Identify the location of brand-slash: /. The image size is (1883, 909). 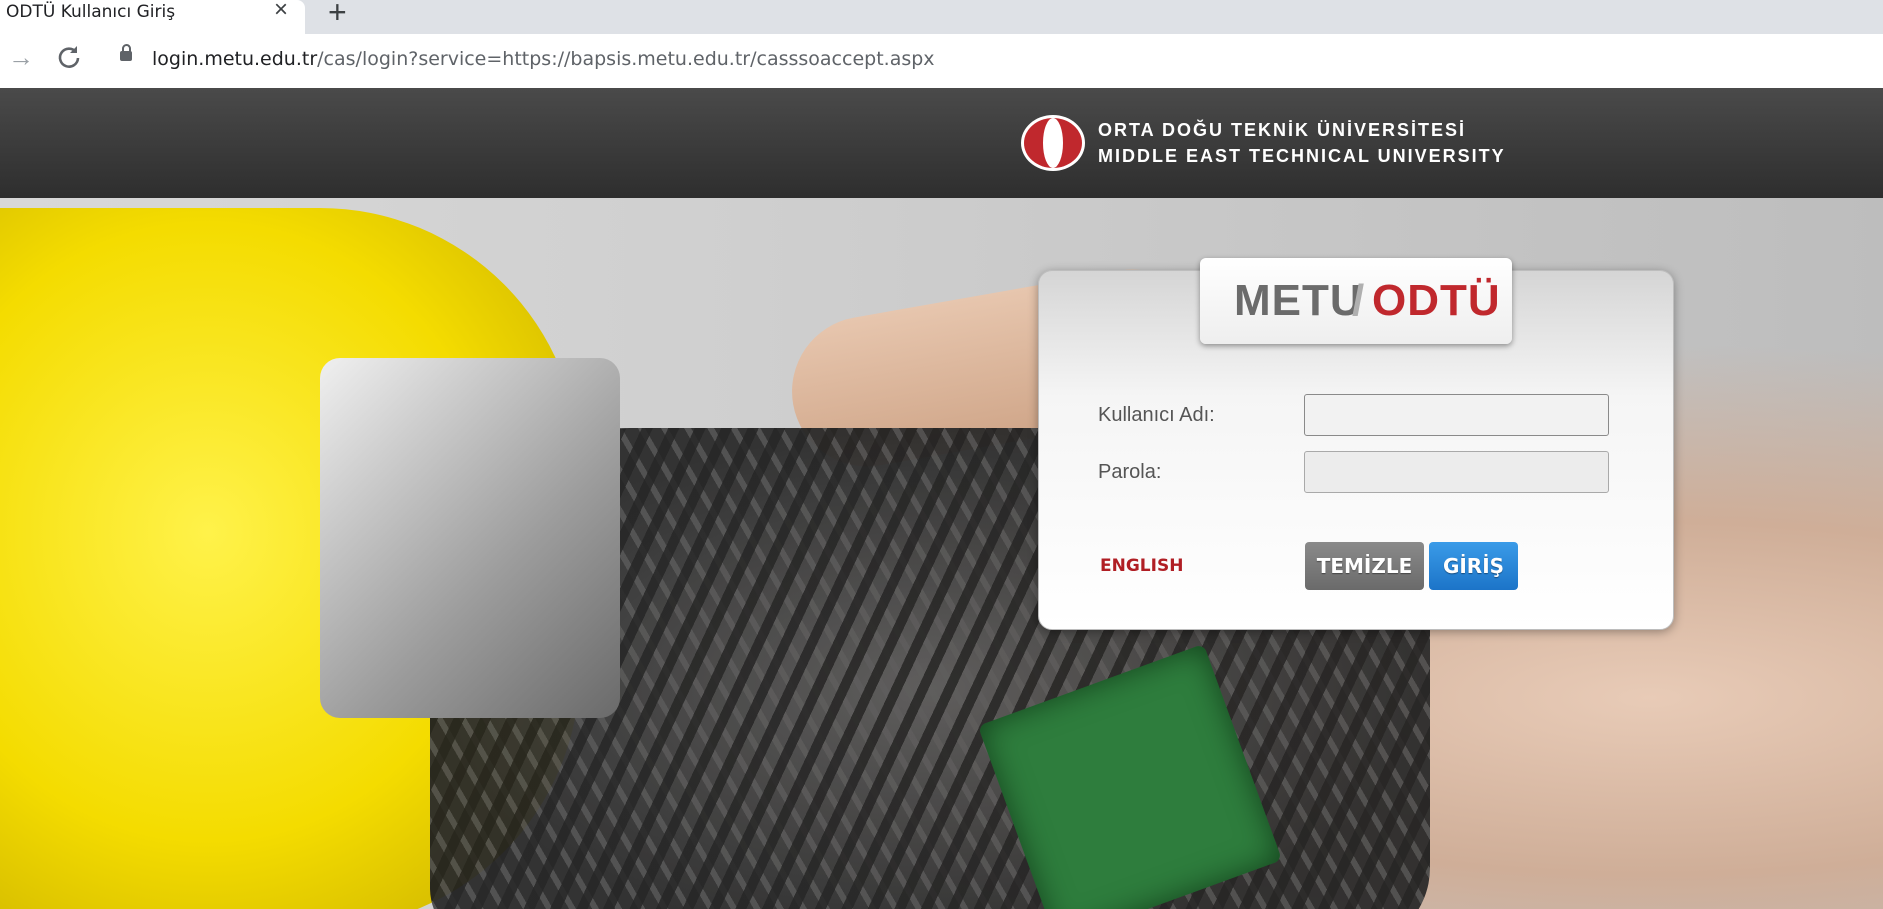
(1358, 300).